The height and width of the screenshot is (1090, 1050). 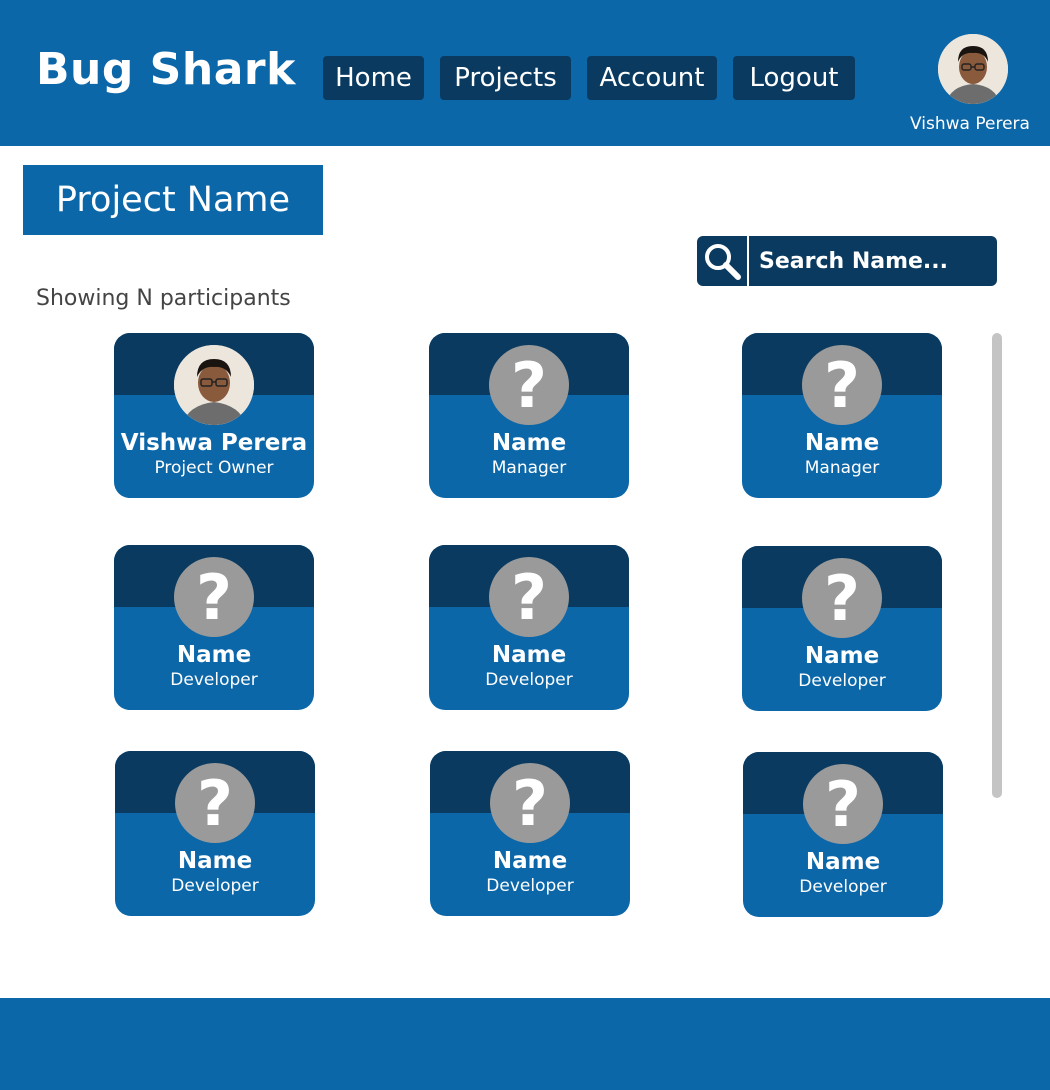 What do you see at coordinates (505, 78) in the screenshot?
I see `nav-projects-button: Projects` at bounding box center [505, 78].